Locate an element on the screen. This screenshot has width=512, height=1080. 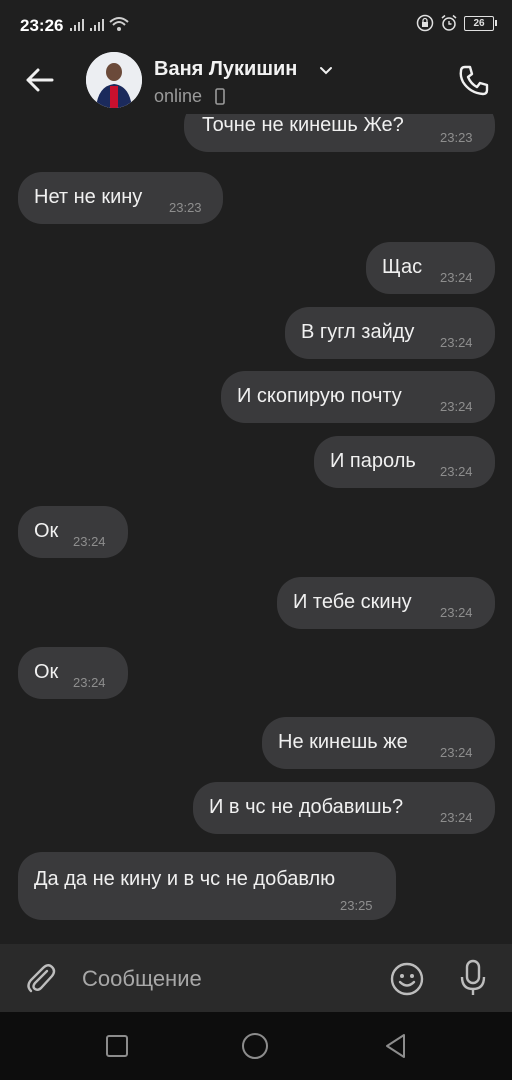
contact-status: online is located at coordinates (178, 96).